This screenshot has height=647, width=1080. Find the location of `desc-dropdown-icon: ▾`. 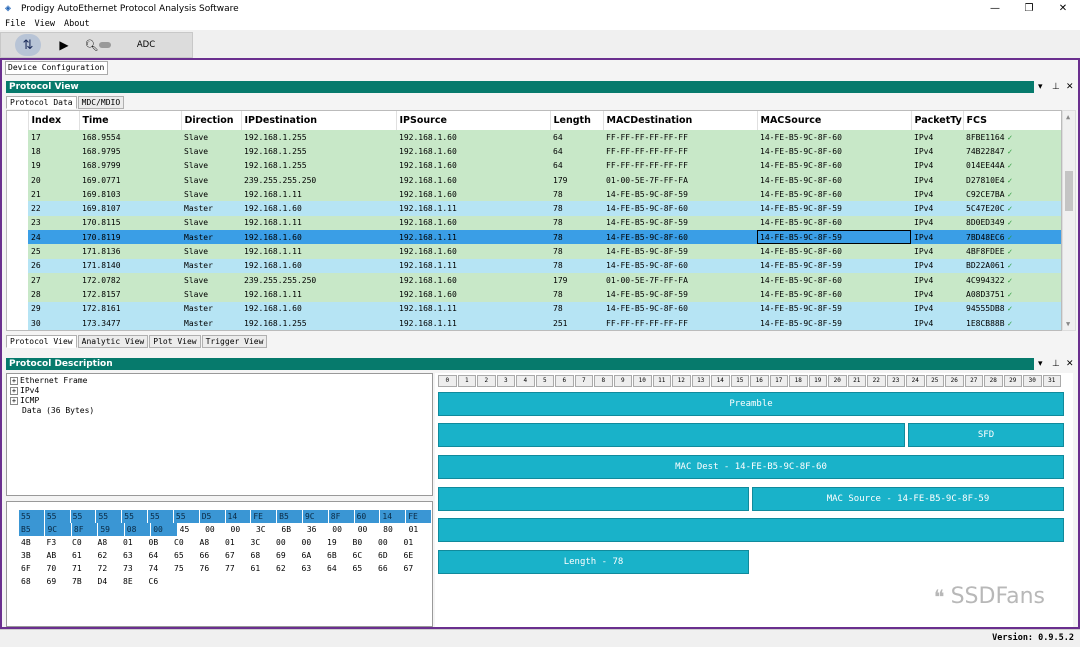

desc-dropdown-icon: ▾ is located at coordinates (1040, 364).